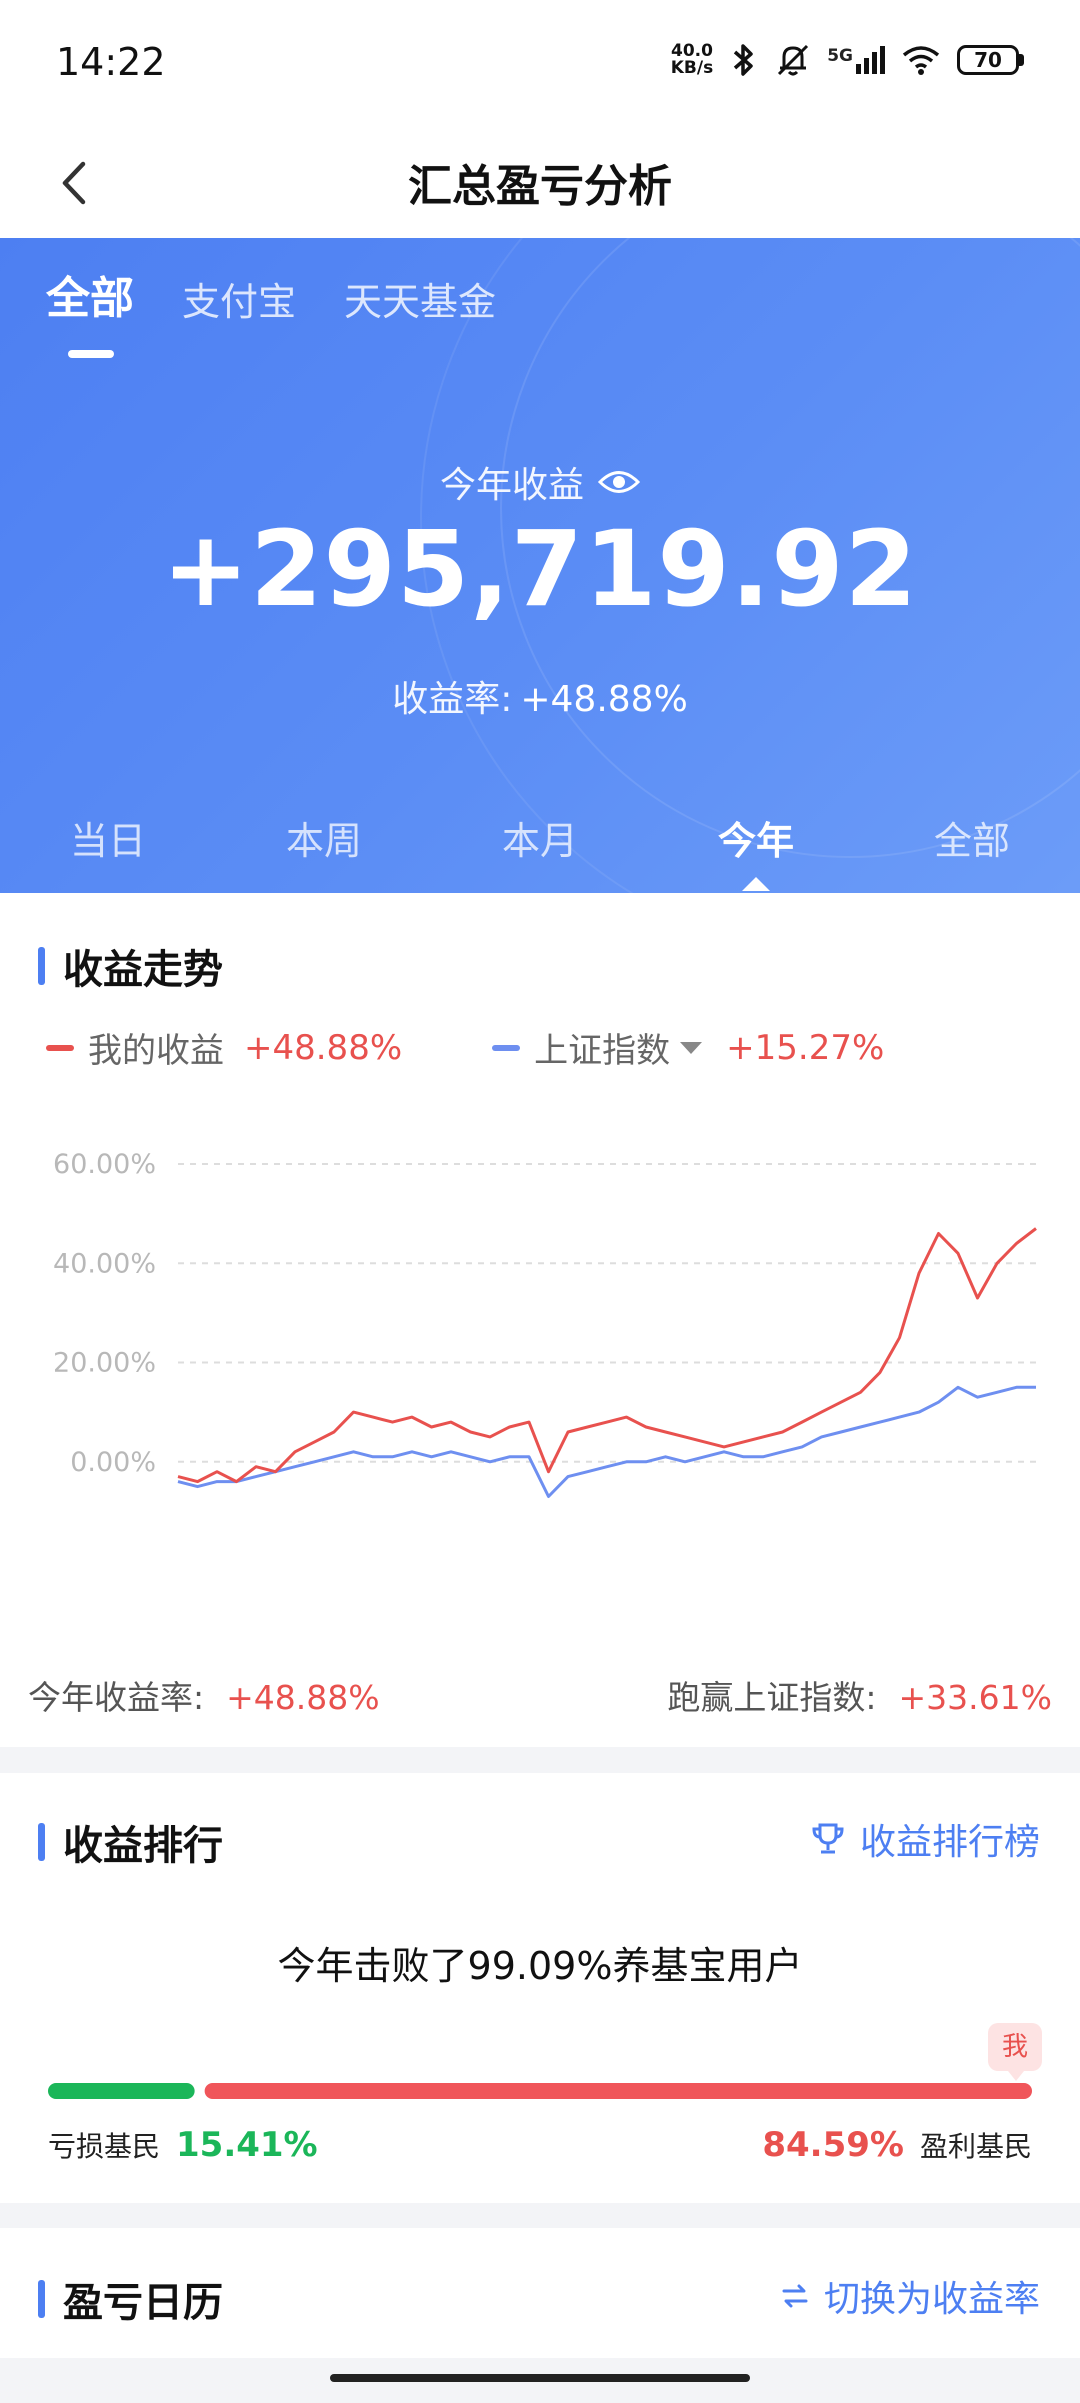 The image size is (1080, 2403). What do you see at coordinates (104, 1263) in the screenshot?
I see `y-tick-label: 40.00%` at bounding box center [104, 1263].